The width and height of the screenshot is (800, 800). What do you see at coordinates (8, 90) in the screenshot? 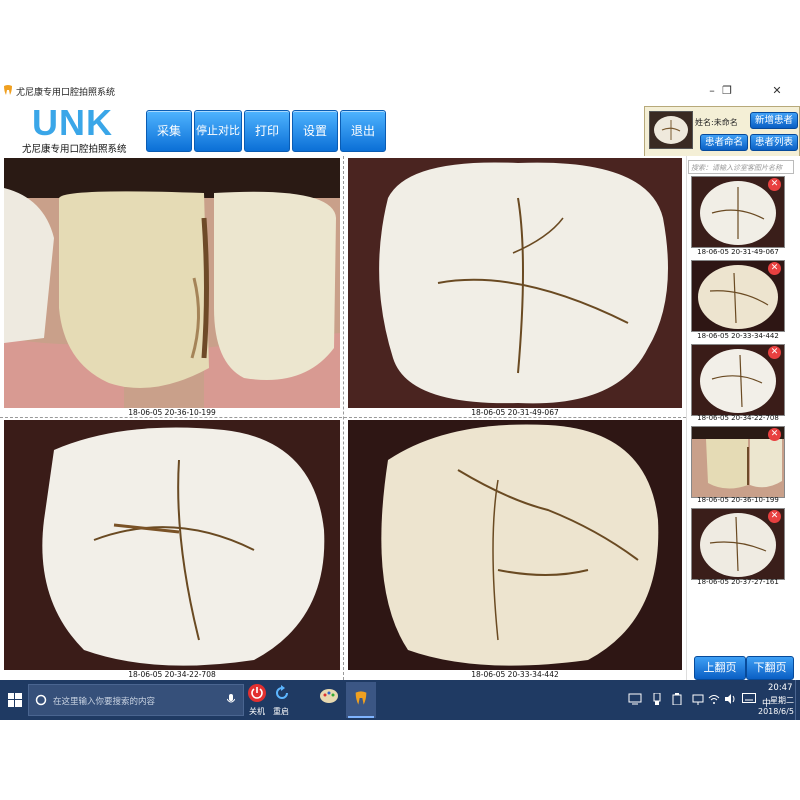
I see `tooth-app-icon` at bounding box center [8, 90].